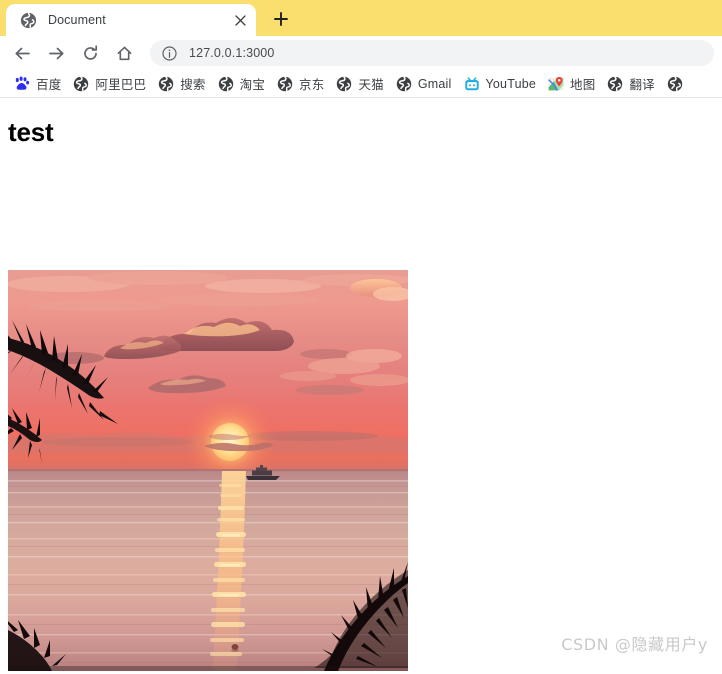  What do you see at coordinates (232, 53) in the screenshot?
I see `url-text: 127.0.0.1:3000` at bounding box center [232, 53].